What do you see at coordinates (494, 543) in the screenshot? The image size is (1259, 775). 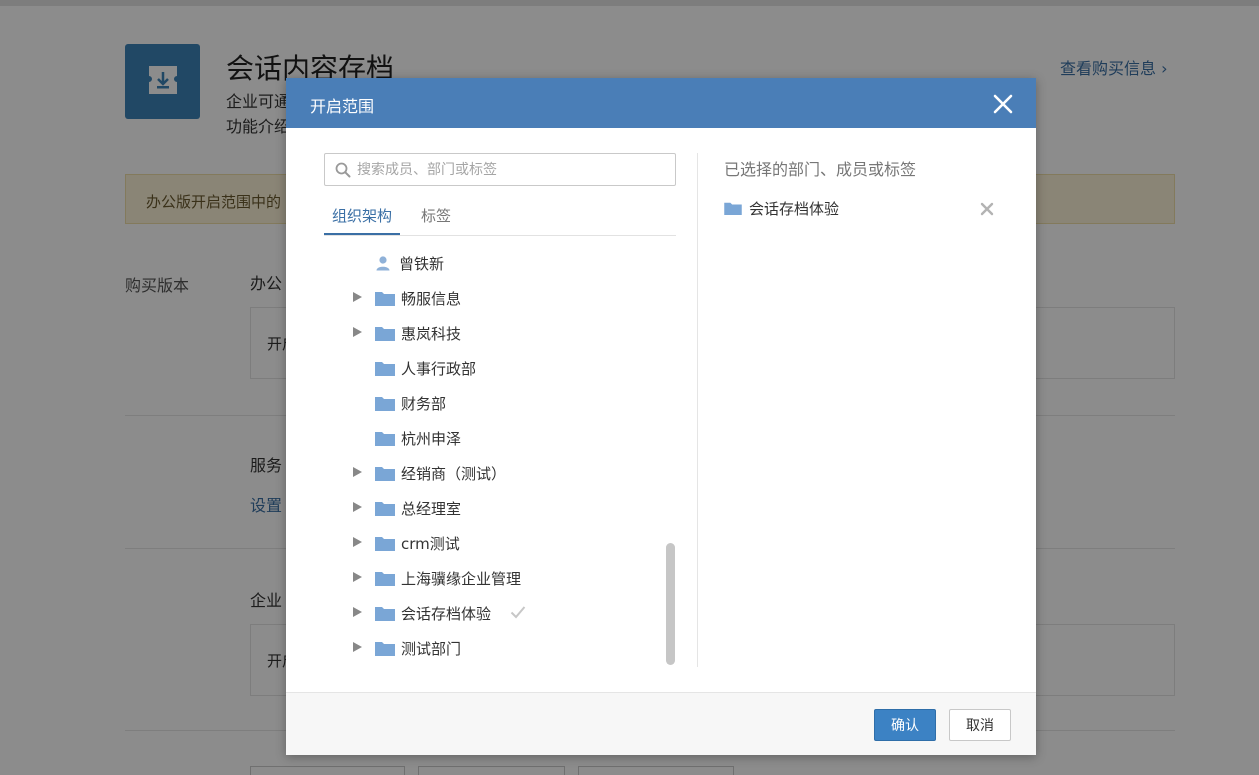 I see `tree-item-folder: crm测试` at bounding box center [494, 543].